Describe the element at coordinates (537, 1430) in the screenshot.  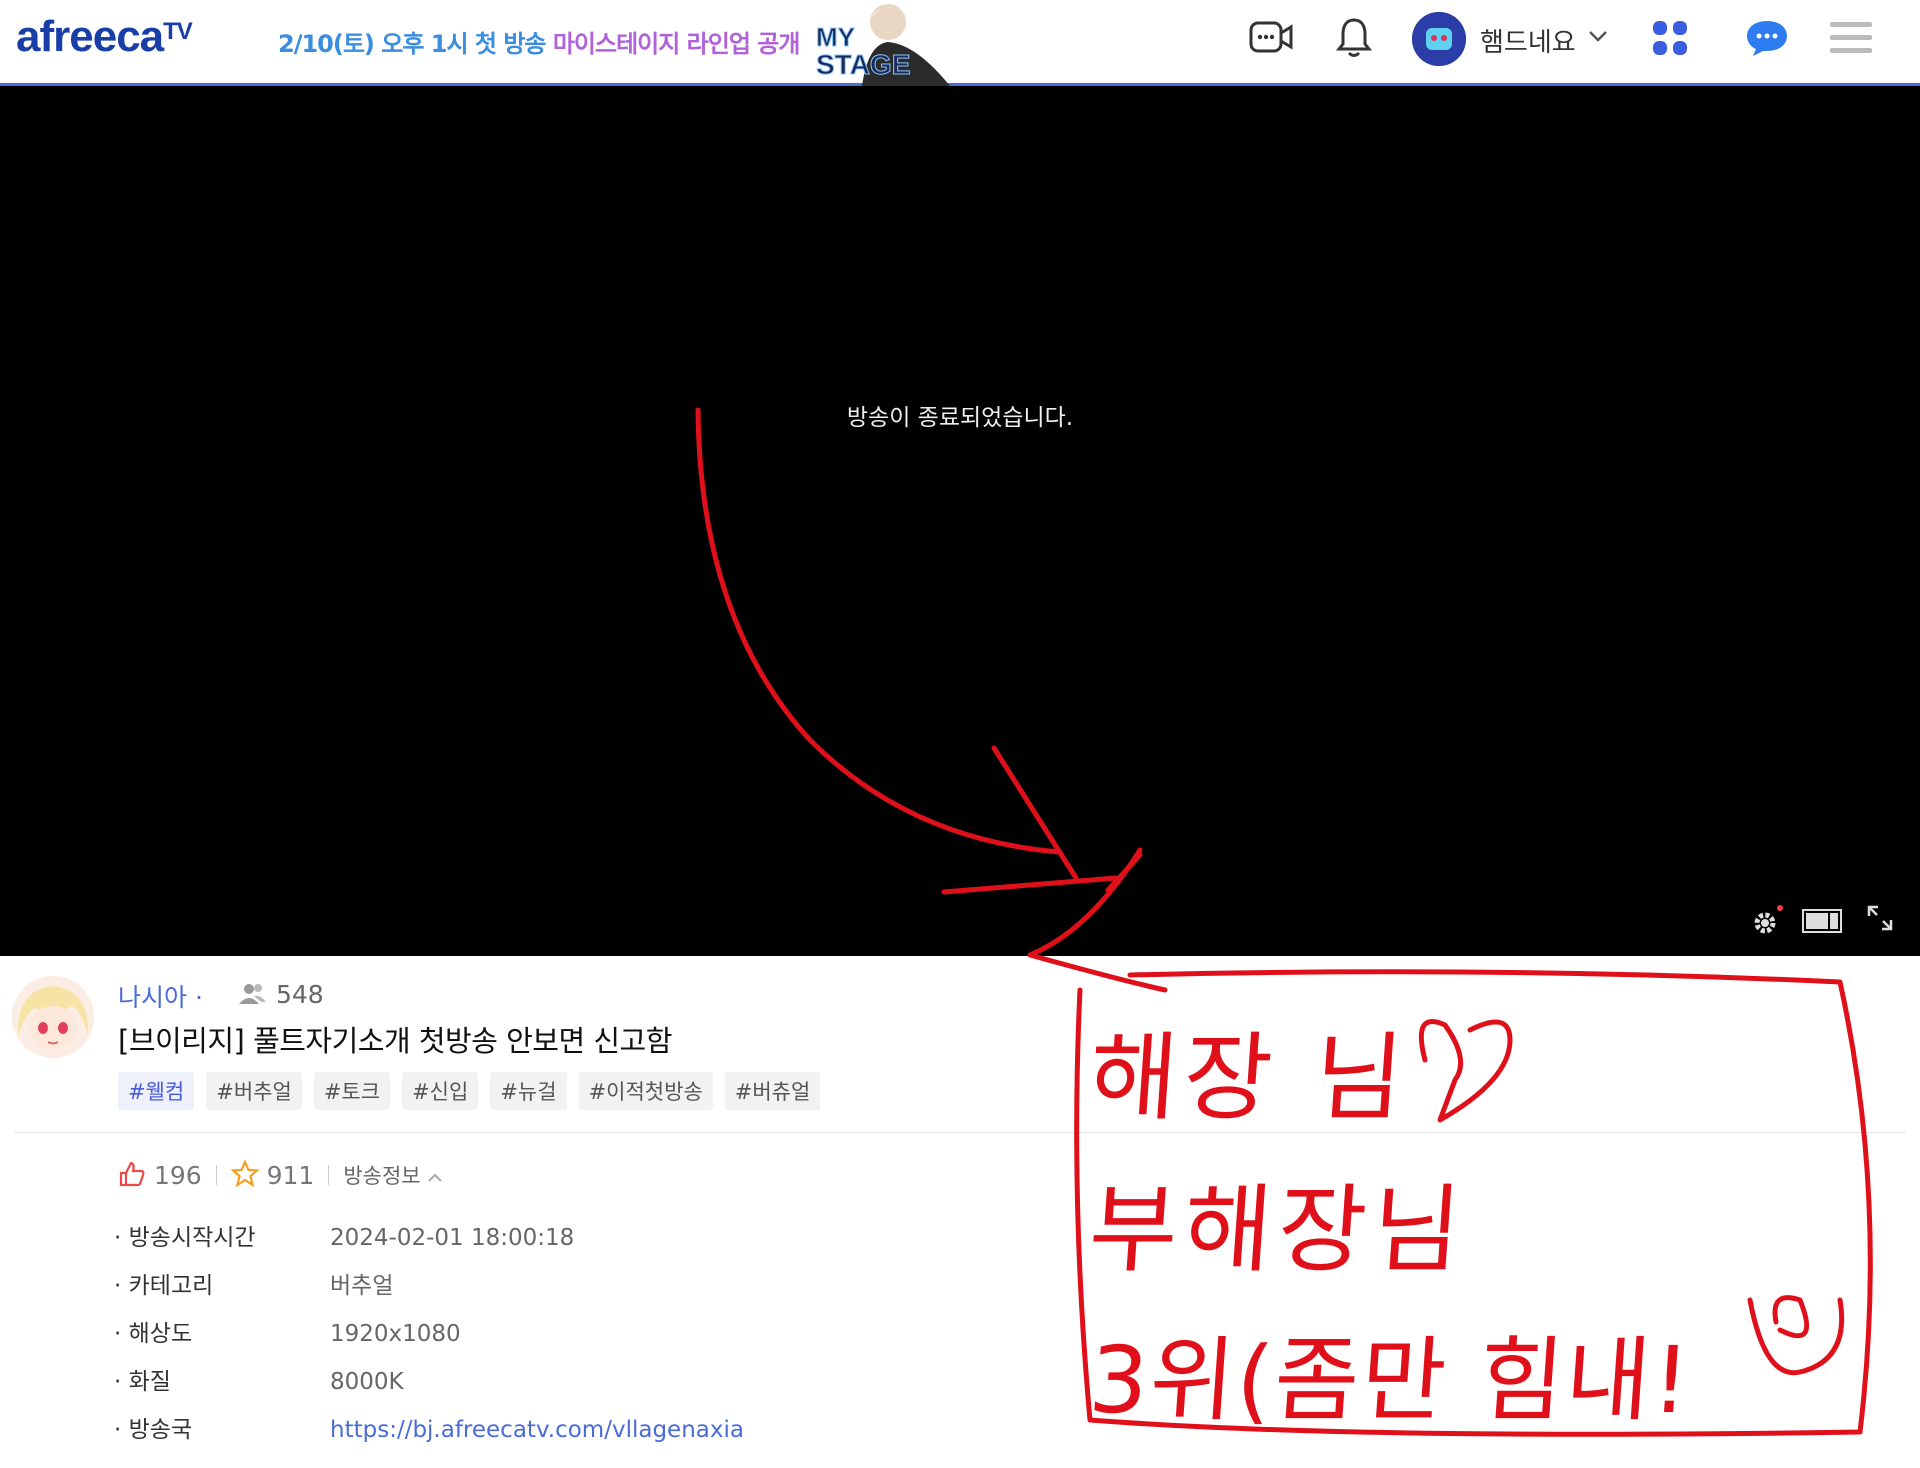
I see `station-link: https://bj.afreecatv.com/vllagenaxia` at that location.